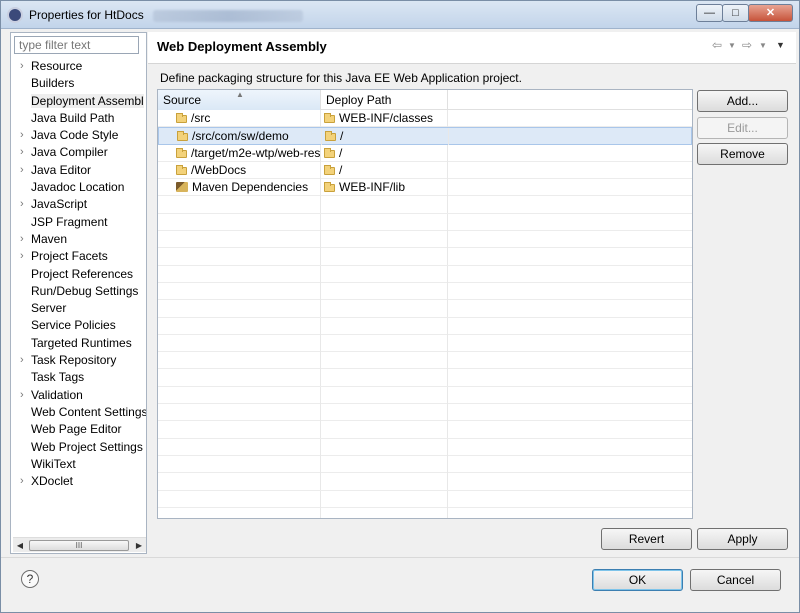 This screenshot has height=613, width=800. Describe the element at coordinates (717, 45) in the screenshot. I see `back-arrow-icon: ⇦` at that location.